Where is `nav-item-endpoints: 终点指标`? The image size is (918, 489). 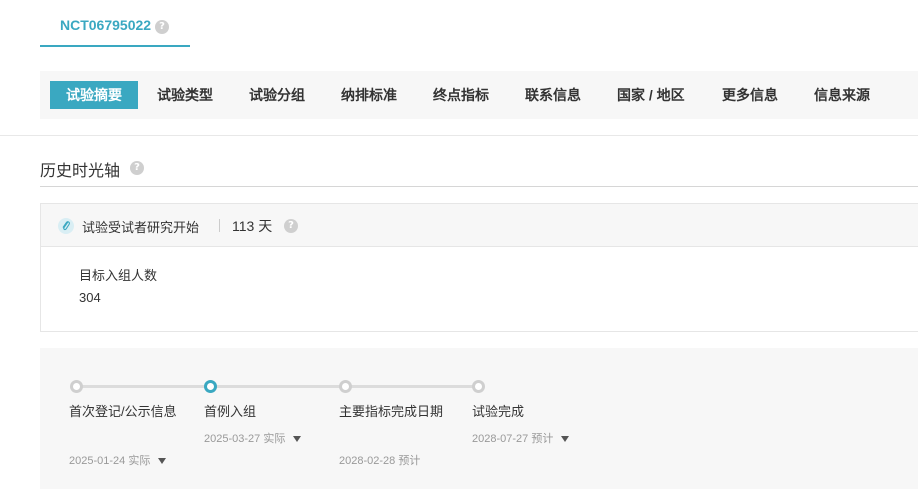
nav-item-endpoints: 终点指标 is located at coordinates (461, 95).